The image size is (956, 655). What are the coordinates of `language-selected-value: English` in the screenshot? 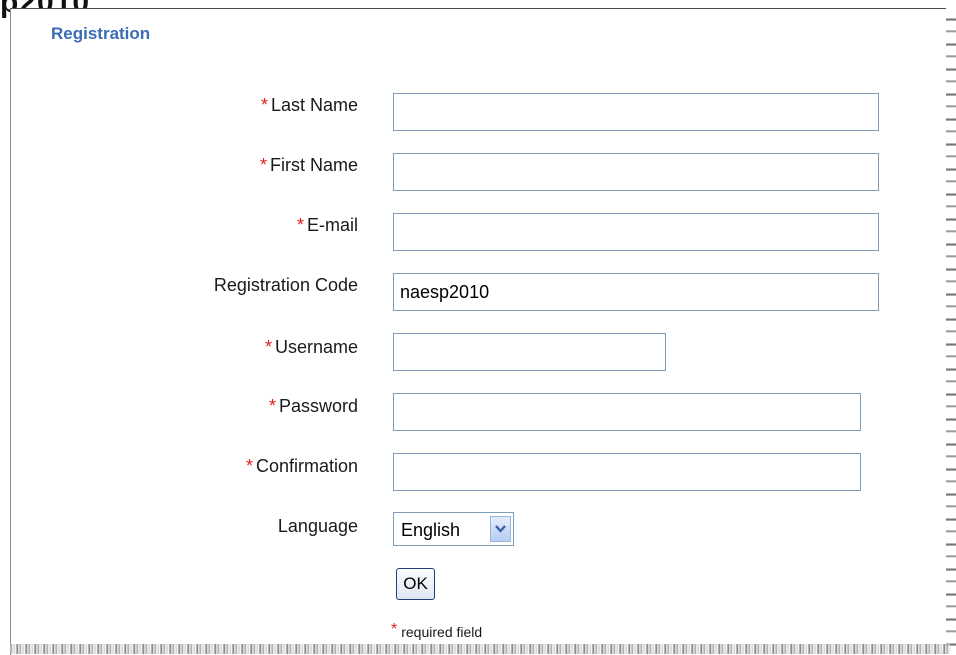 It's located at (431, 530).